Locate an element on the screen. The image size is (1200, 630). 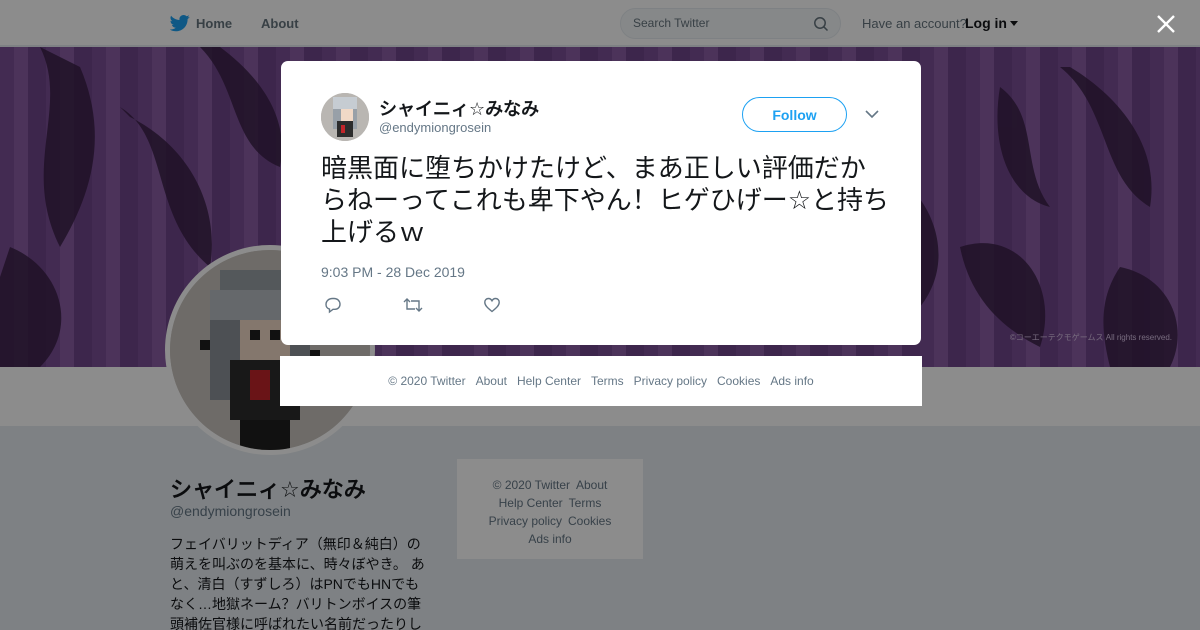
pixel-character-image is located at coordinates (345, 117).